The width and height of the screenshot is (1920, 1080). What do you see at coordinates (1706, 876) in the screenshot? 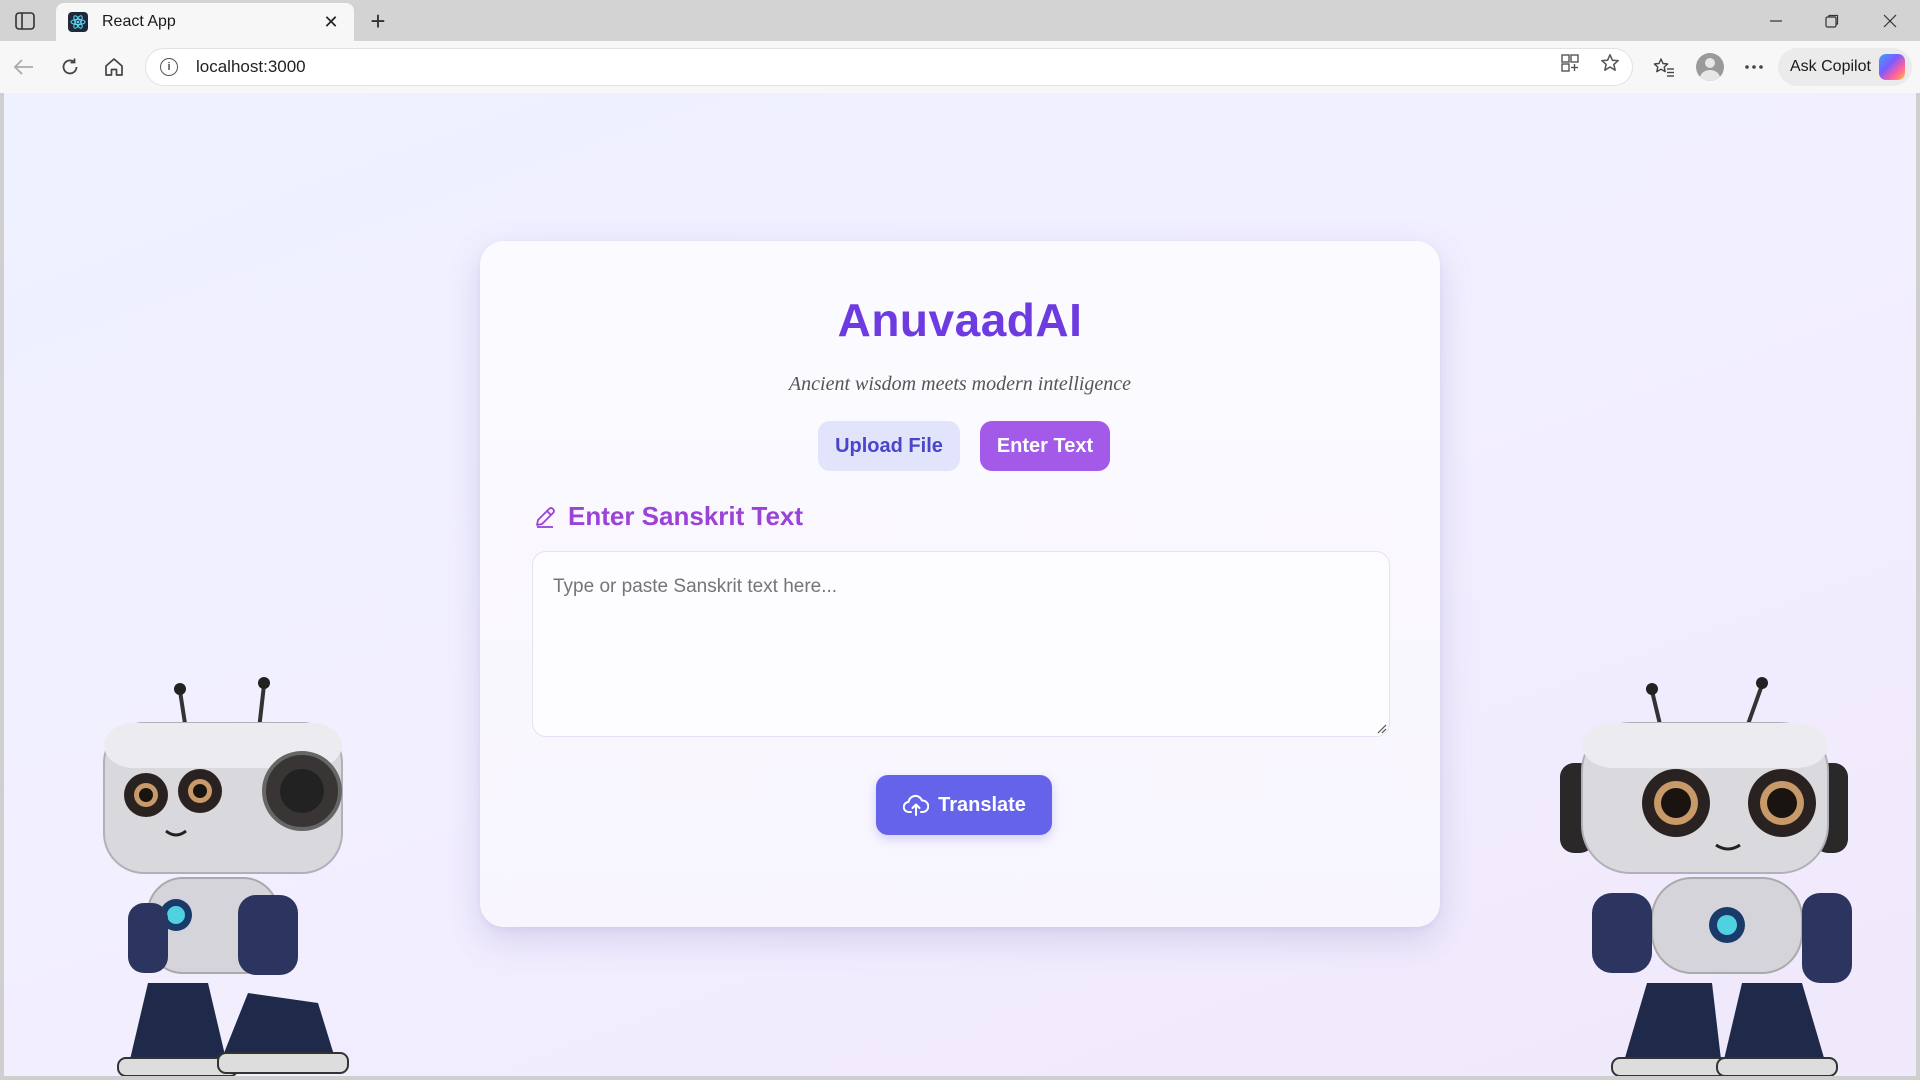
I see `robot-illustration-right` at bounding box center [1706, 876].